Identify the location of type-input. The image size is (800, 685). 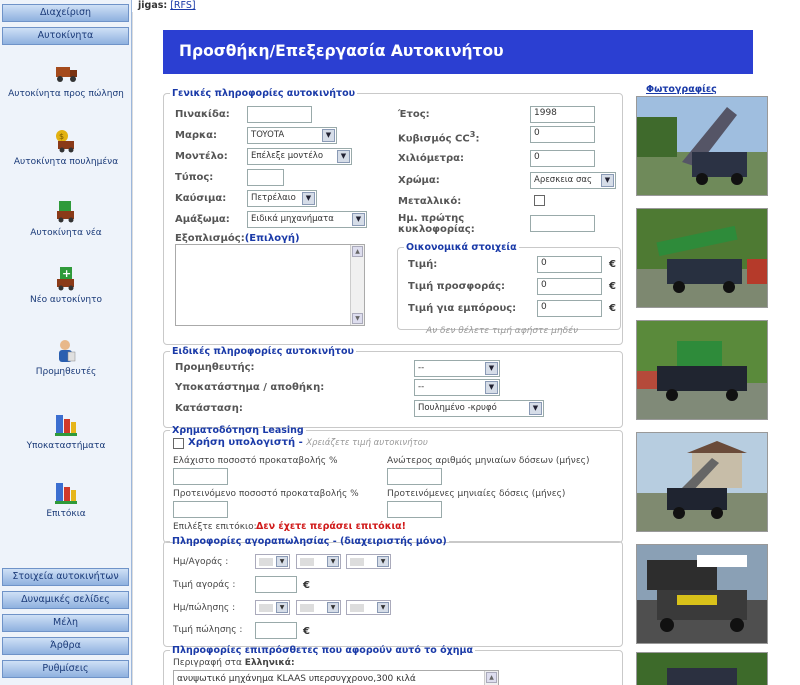
(265, 177).